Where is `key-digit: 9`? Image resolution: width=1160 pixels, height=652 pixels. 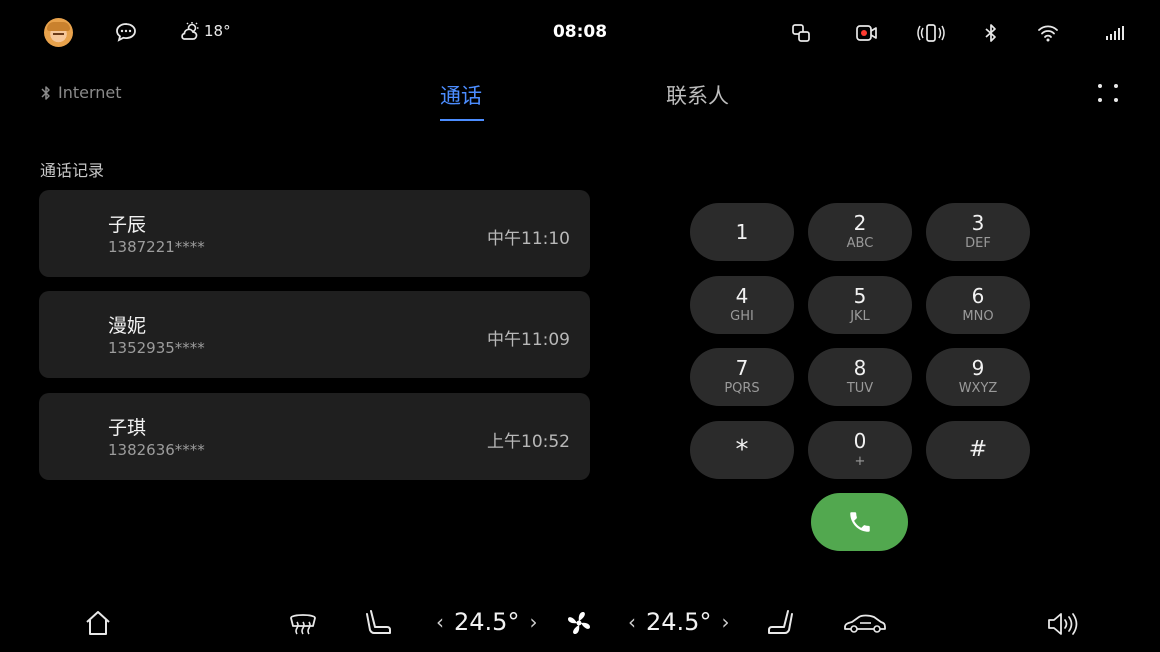
key-digit: 9 is located at coordinates (978, 368).